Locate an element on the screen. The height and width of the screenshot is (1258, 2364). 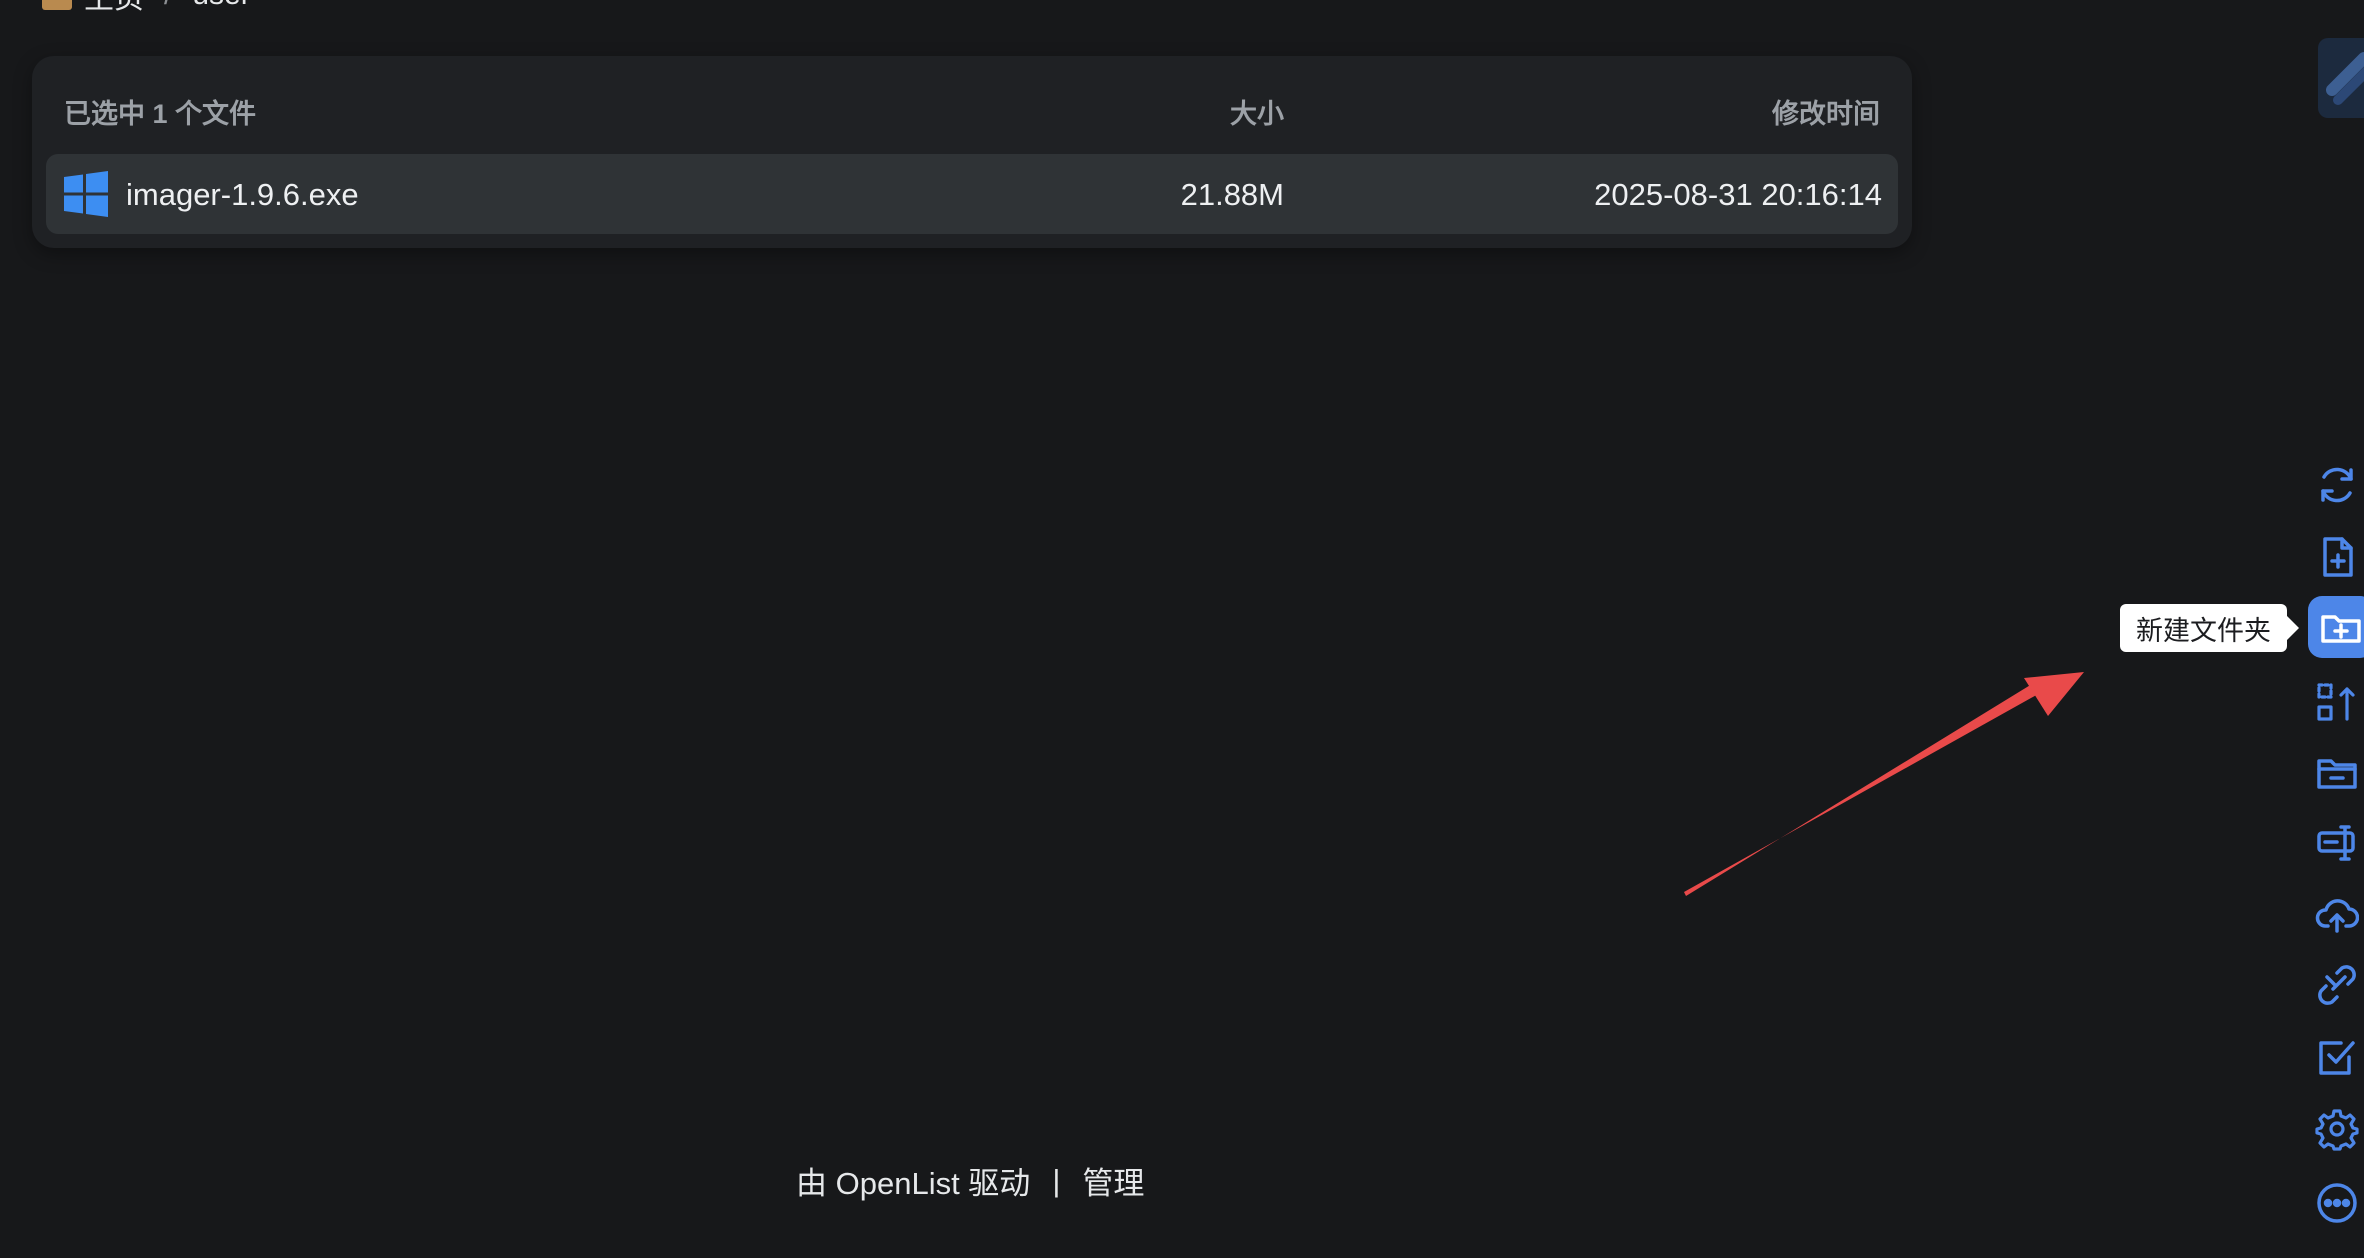
column-header-size: 大小 is located at coordinates (1257, 111).